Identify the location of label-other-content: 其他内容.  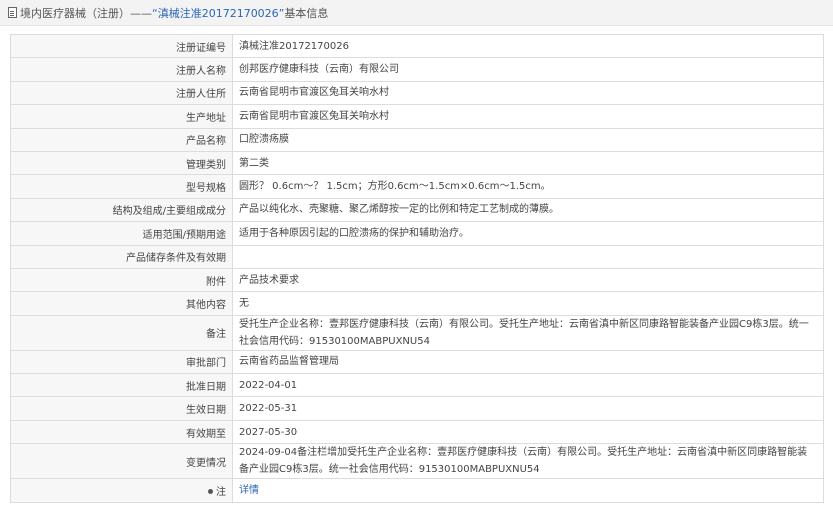
(121, 303).